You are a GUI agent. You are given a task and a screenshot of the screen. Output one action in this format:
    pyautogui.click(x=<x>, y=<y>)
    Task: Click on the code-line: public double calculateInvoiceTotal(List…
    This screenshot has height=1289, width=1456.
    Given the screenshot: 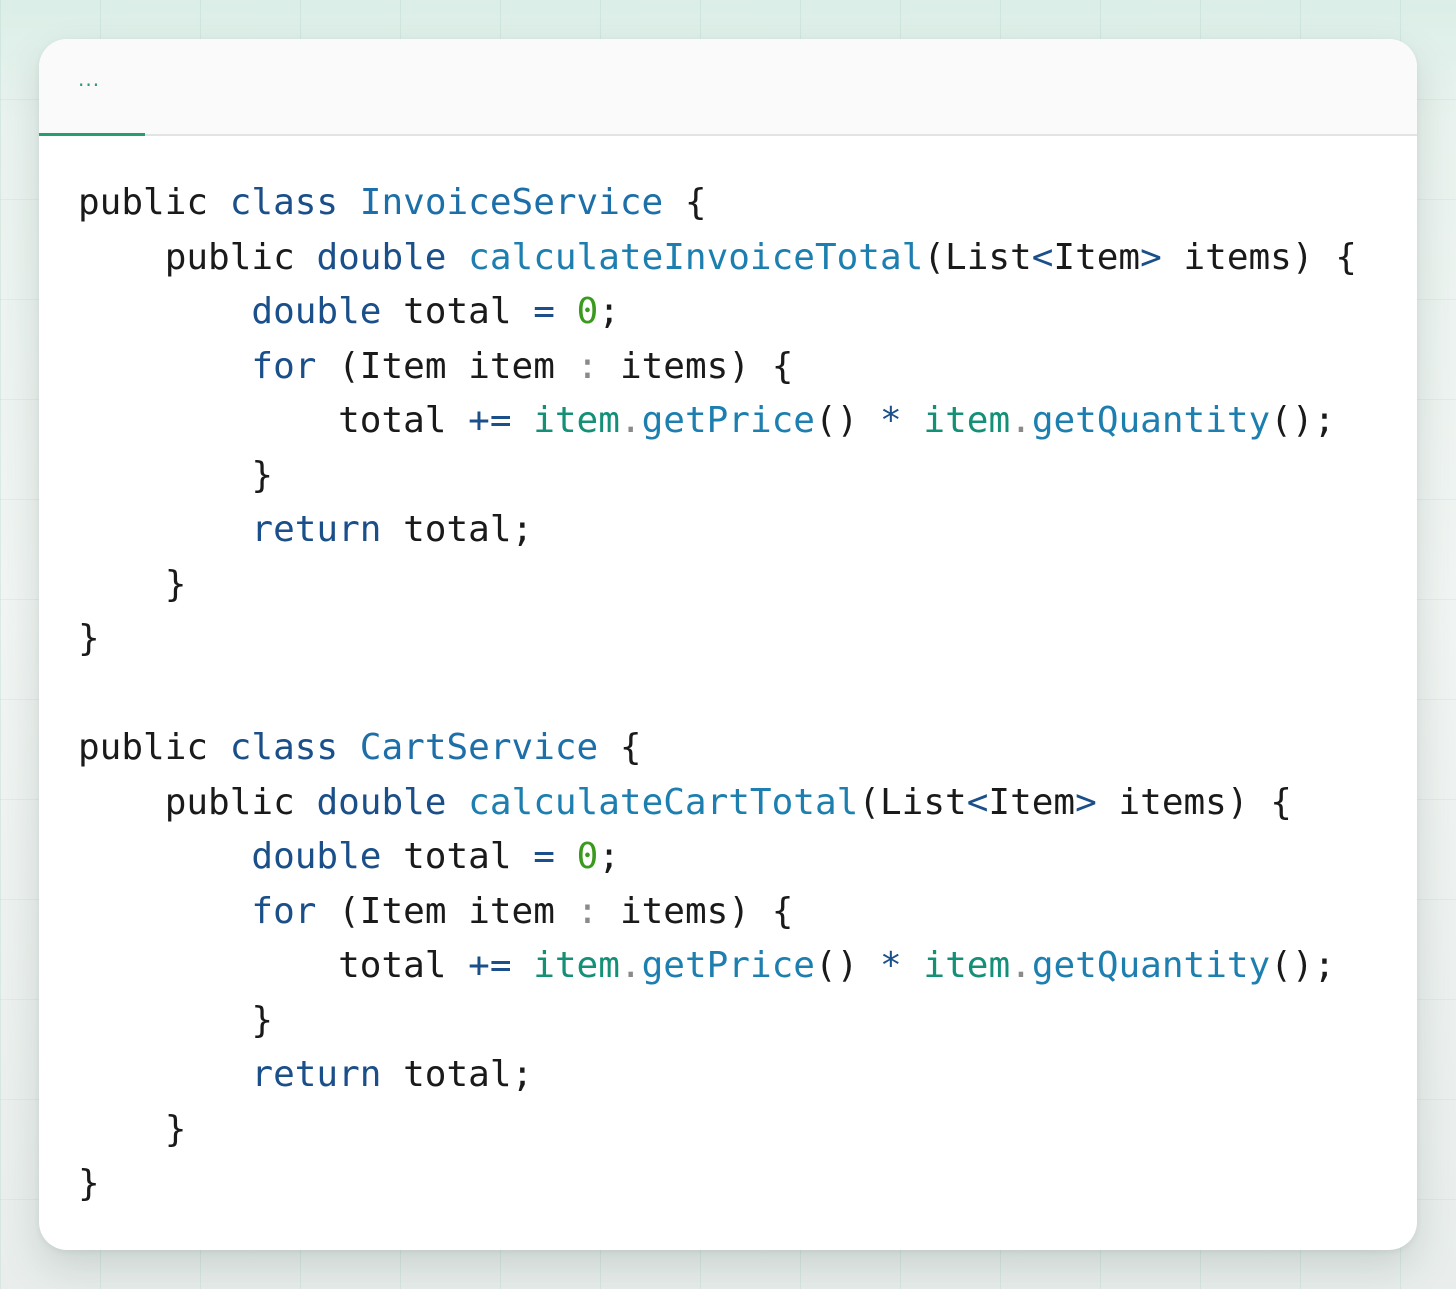 What is the action you would take?
    pyautogui.click(x=760, y=257)
    